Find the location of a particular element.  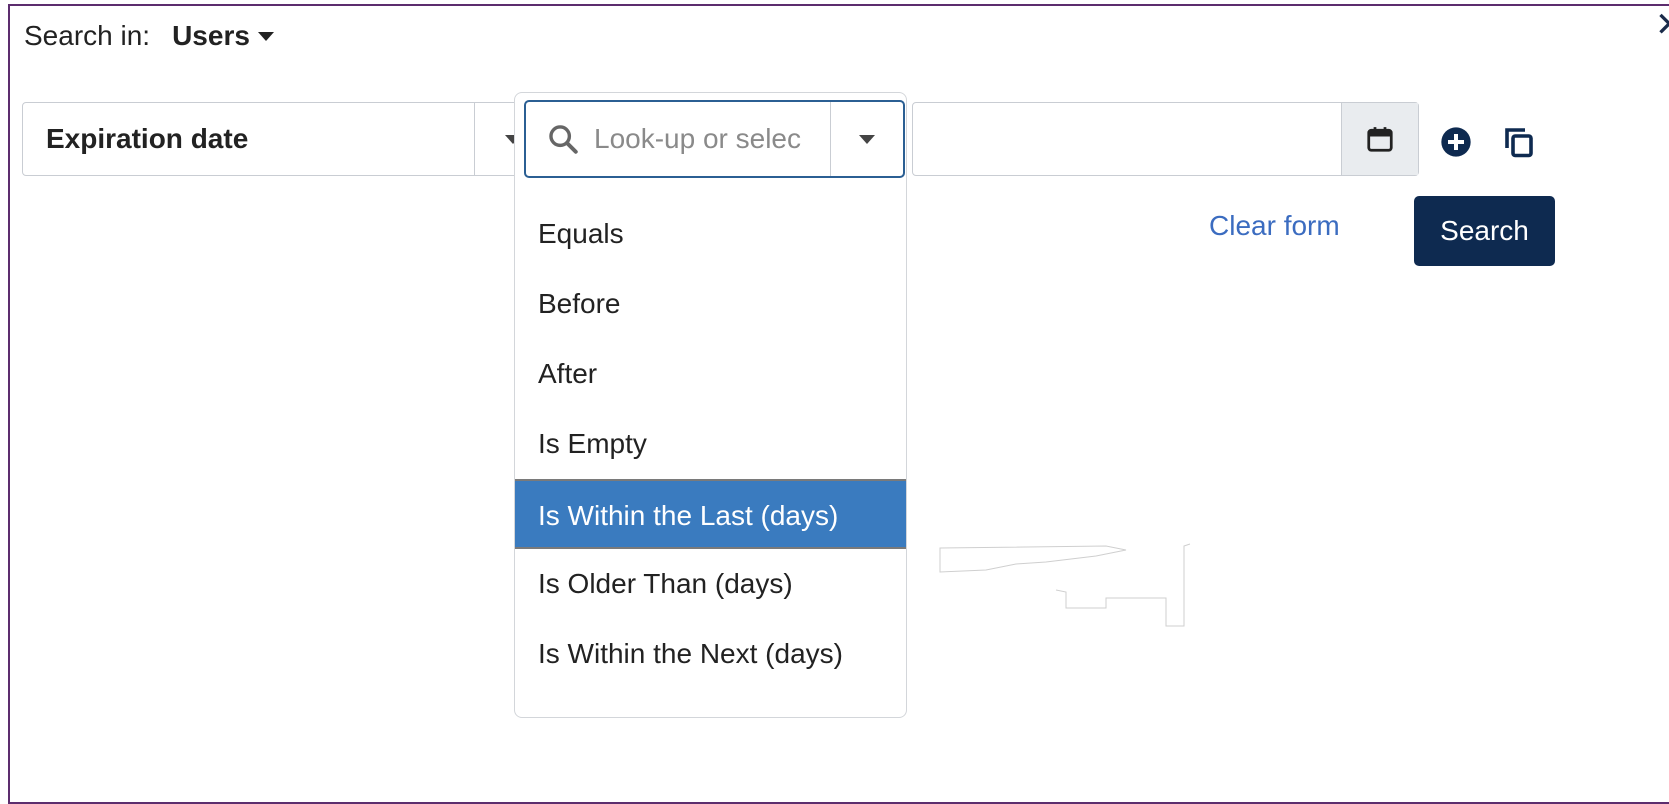

search-scope-dropdown: Users is located at coordinates (223, 36).